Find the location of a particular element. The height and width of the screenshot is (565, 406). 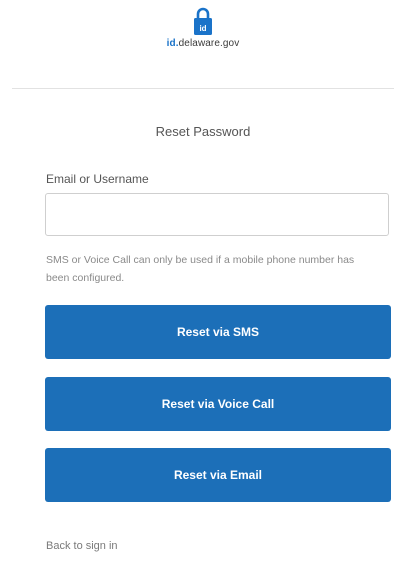

svg-text: id is located at coordinates (202, 28).